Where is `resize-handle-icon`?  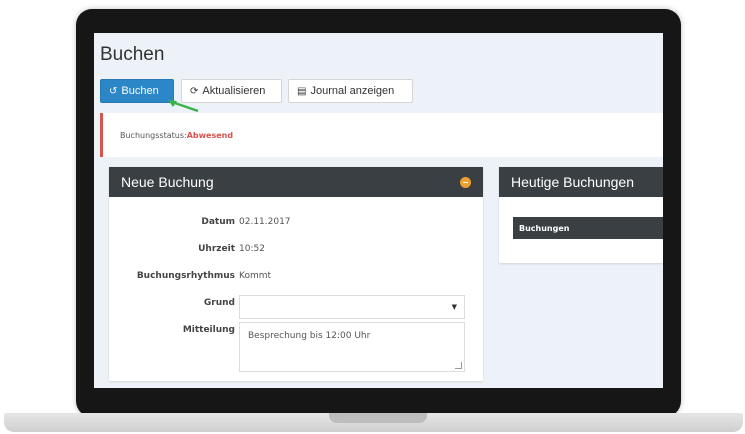
resize-handle-icon is located at coordinates (458, 365).